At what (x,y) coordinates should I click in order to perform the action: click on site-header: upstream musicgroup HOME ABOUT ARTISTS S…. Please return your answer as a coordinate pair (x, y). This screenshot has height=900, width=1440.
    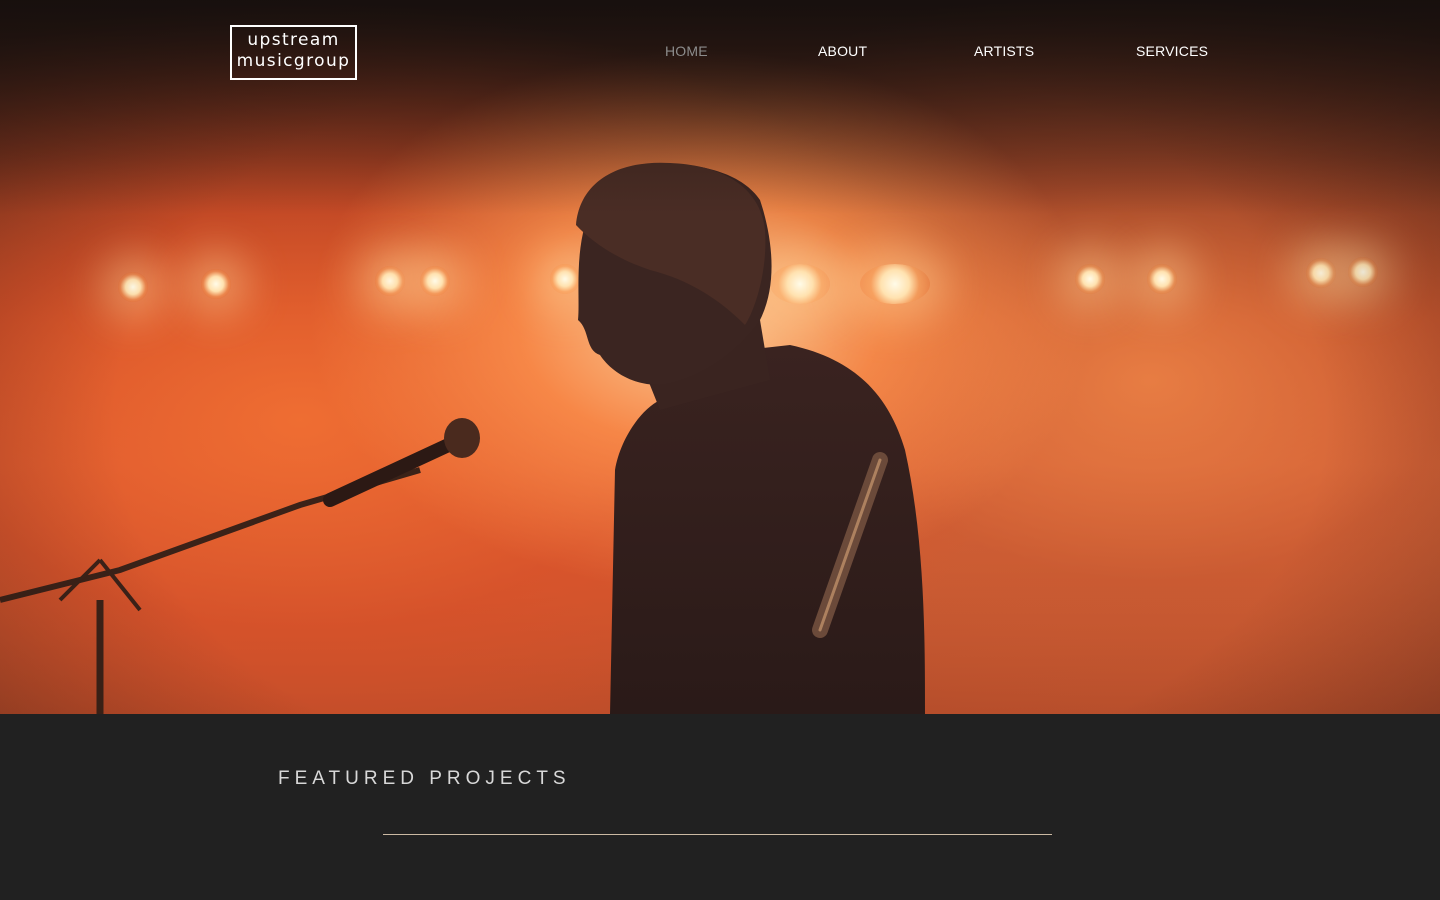
    Looking at the image, I should click on (720, 50).